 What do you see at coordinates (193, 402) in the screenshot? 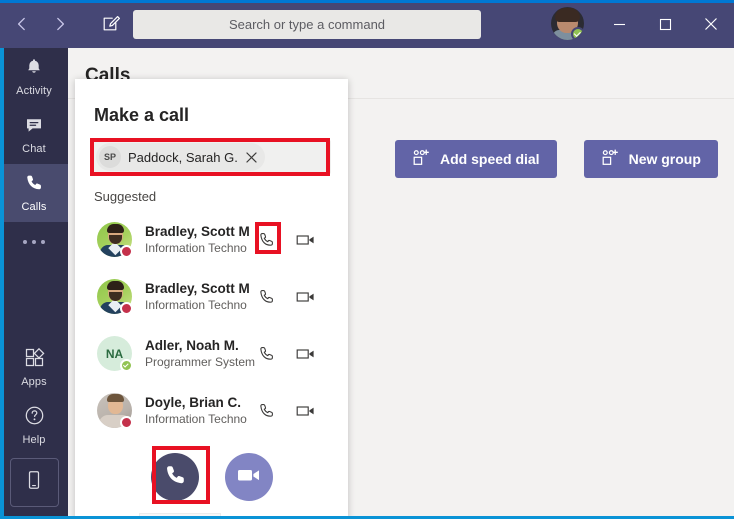
I see `contact-name: Doyle, Brian C.` at bounding box center [193, 402].